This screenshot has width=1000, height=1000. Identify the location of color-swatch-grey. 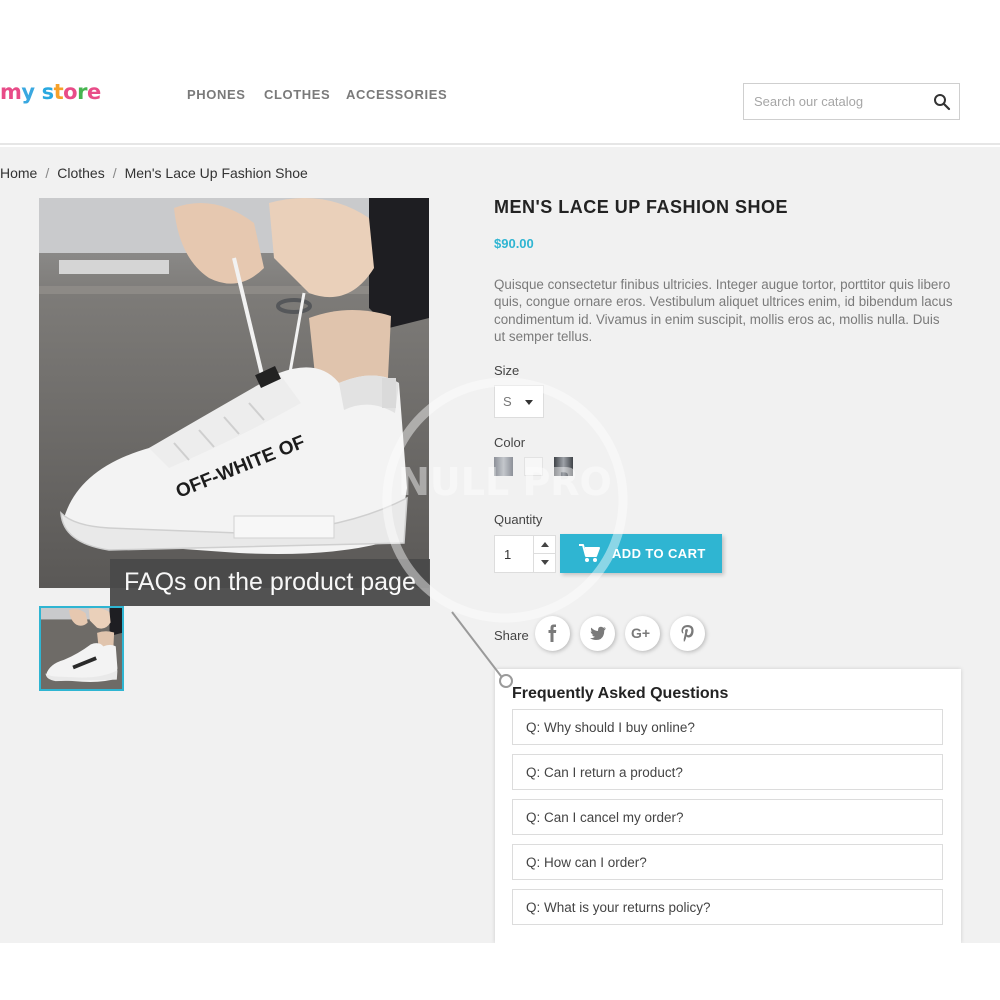
(503, 466).